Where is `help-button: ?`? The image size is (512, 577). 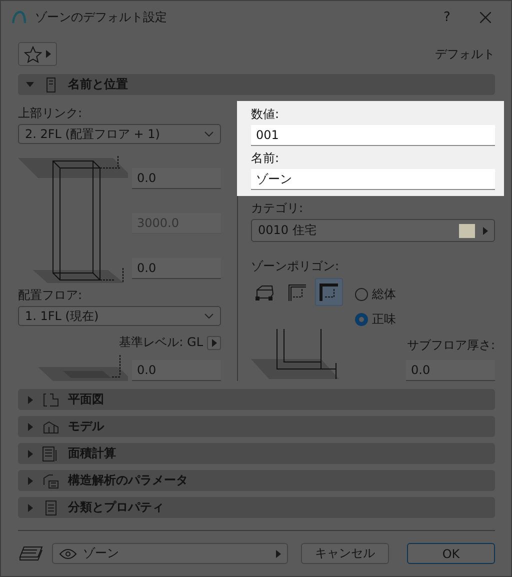 help-button: ? is located at coordinates (447, 17).